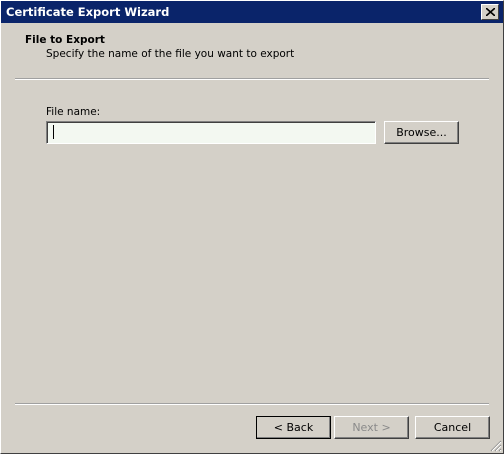  What do you see at coordinates (293, 427) in the screenshot?
I see `back-button: < Back` at bounding box center [293, 427].